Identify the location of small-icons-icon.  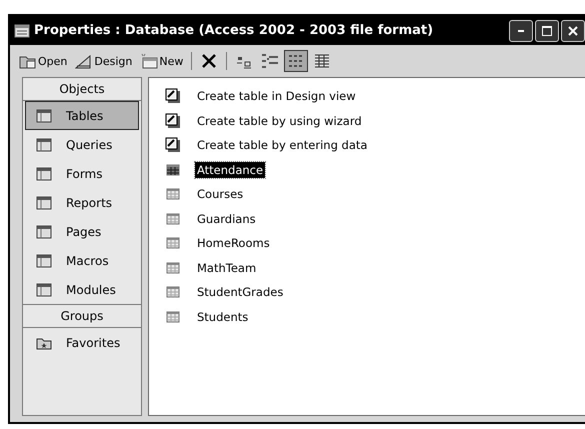
(270, 61).